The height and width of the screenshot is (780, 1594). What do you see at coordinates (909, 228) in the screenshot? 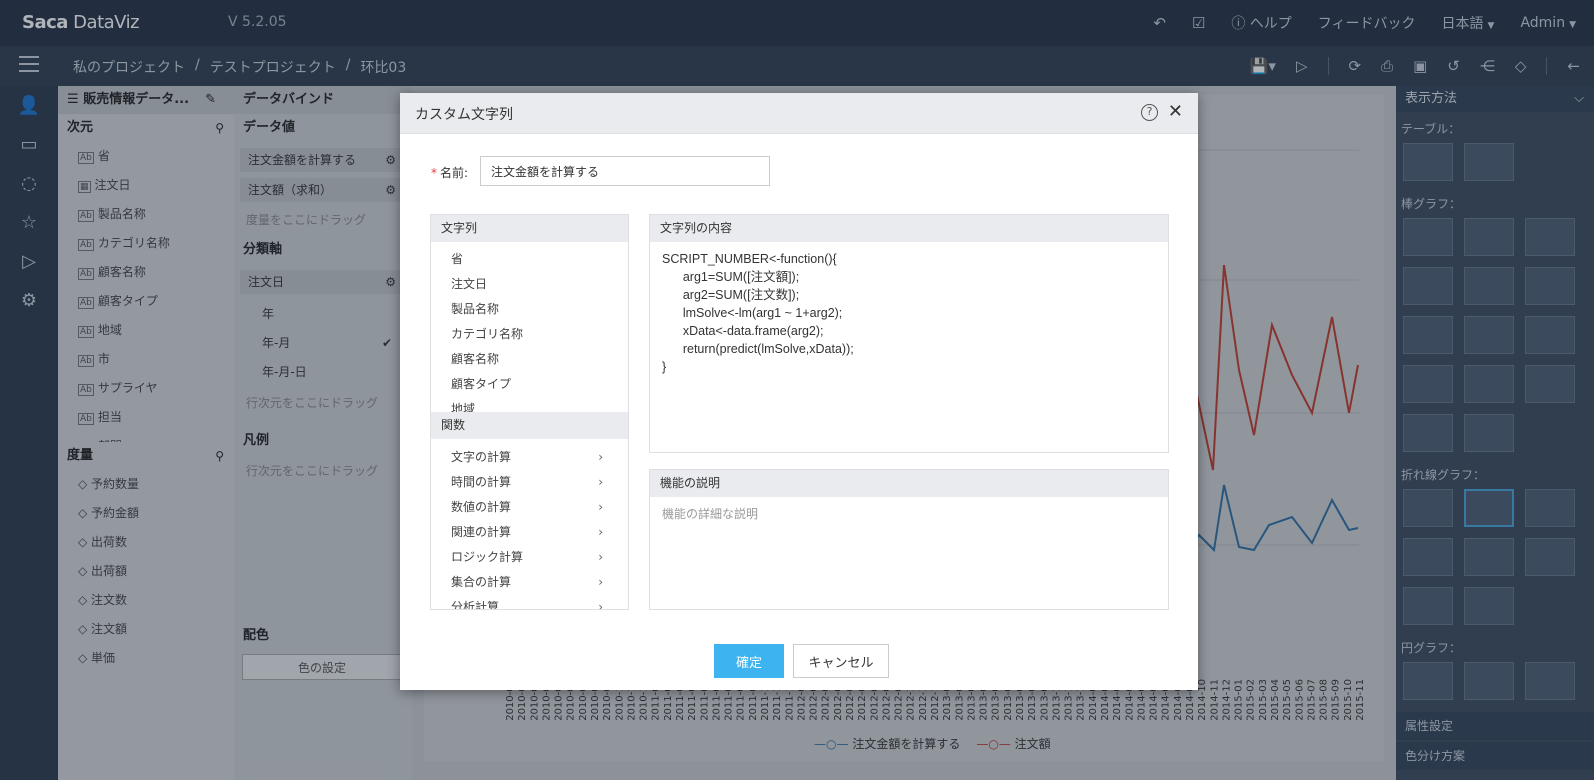
I see `content-header: 文字列の内容` at bounding box center [909, 228].